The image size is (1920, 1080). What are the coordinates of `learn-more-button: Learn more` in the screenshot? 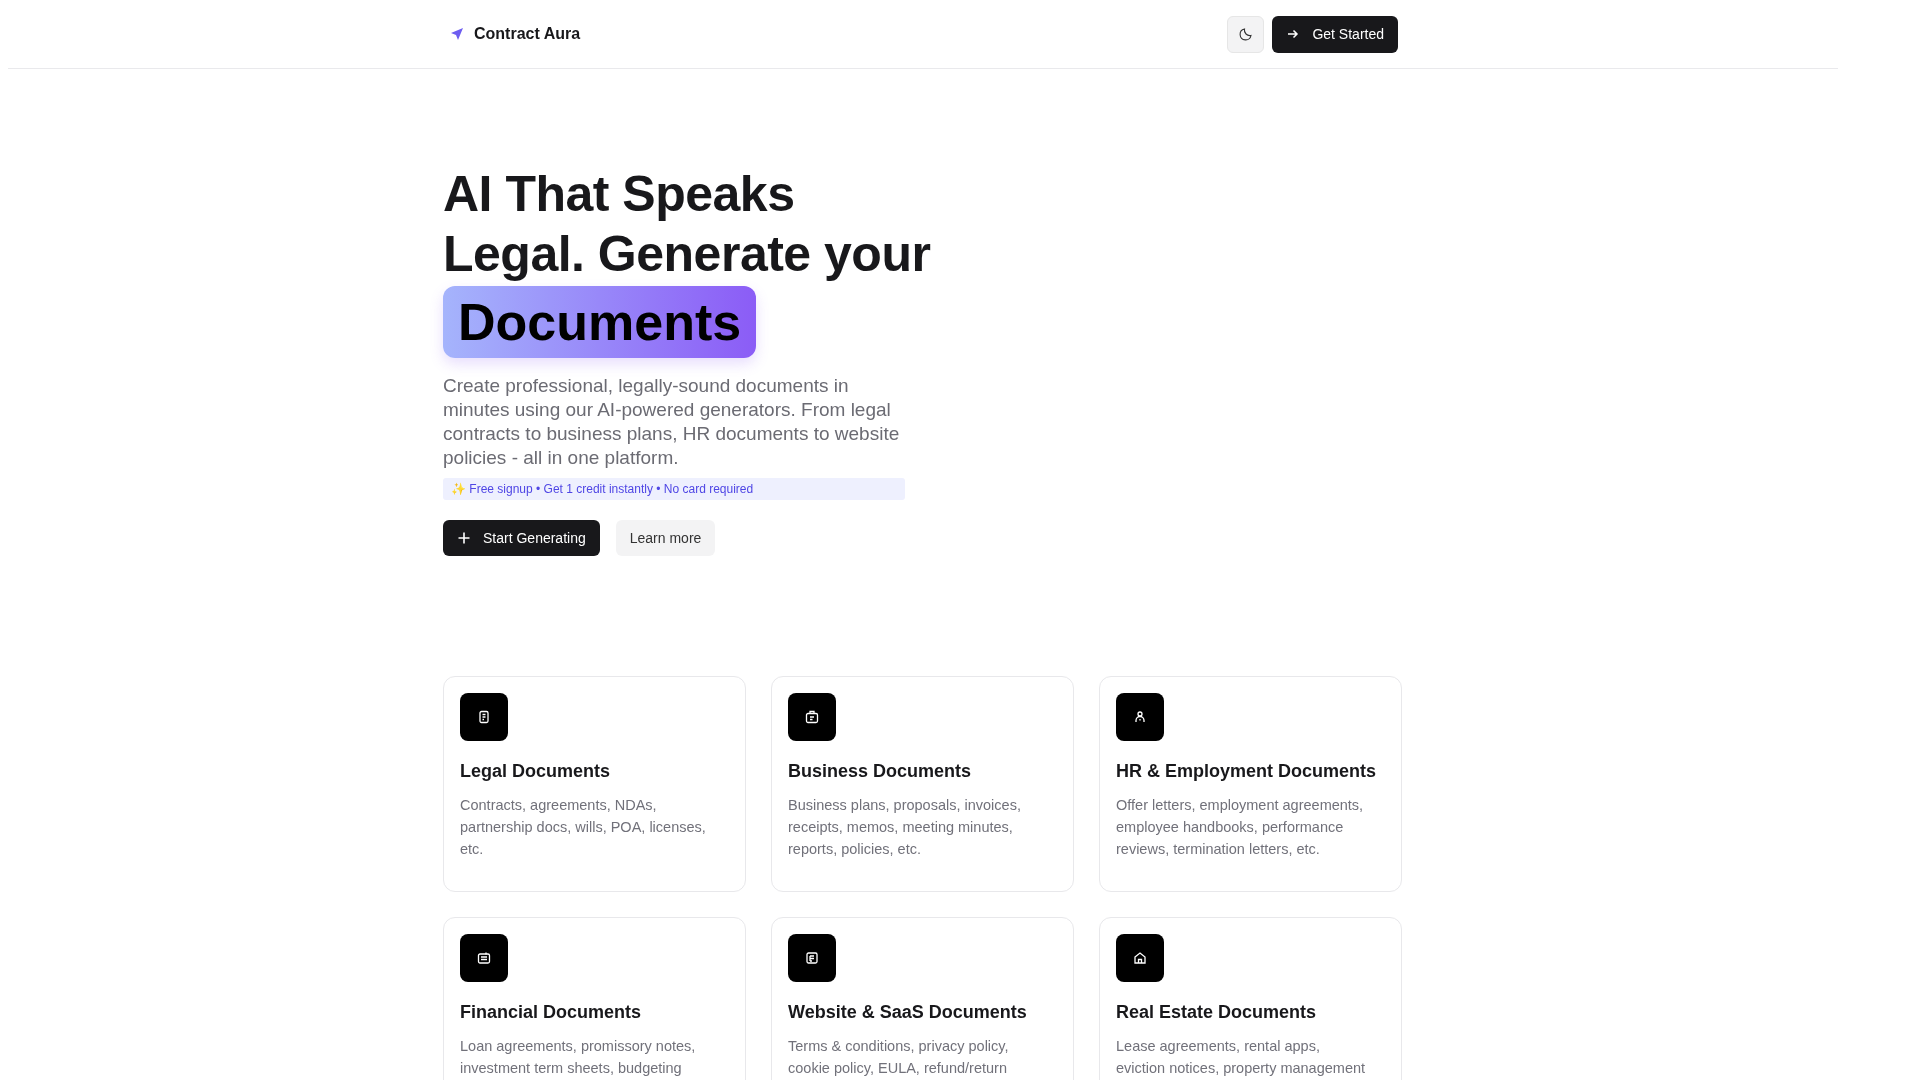 It's located at (665, 538).